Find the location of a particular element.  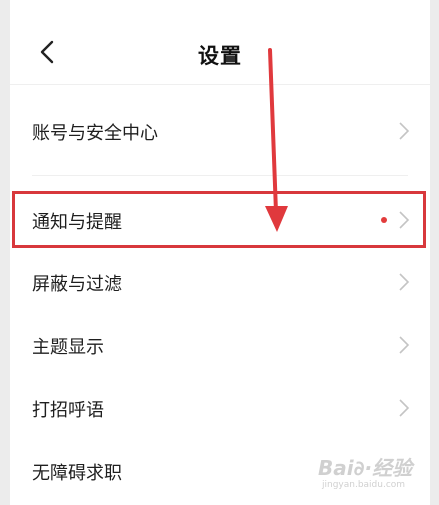

menu-item-label: 屏蔽与过滤 is located at coordinates (77, 284).